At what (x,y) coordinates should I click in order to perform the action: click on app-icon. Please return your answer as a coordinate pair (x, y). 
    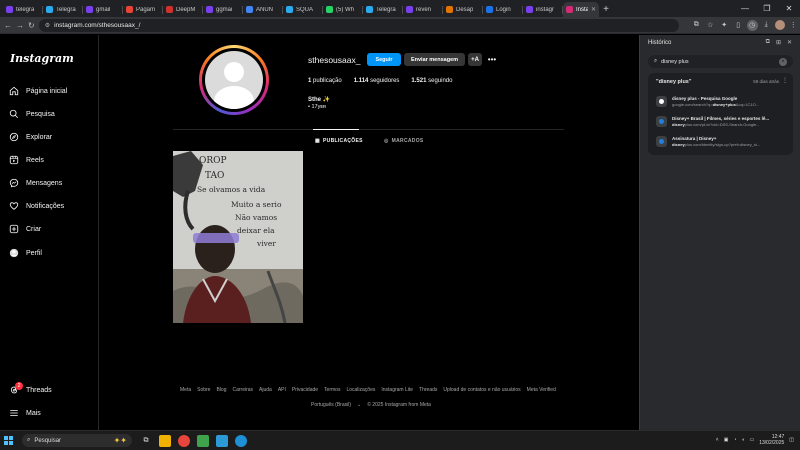
    Looking at the image, I should click on (203, 440).